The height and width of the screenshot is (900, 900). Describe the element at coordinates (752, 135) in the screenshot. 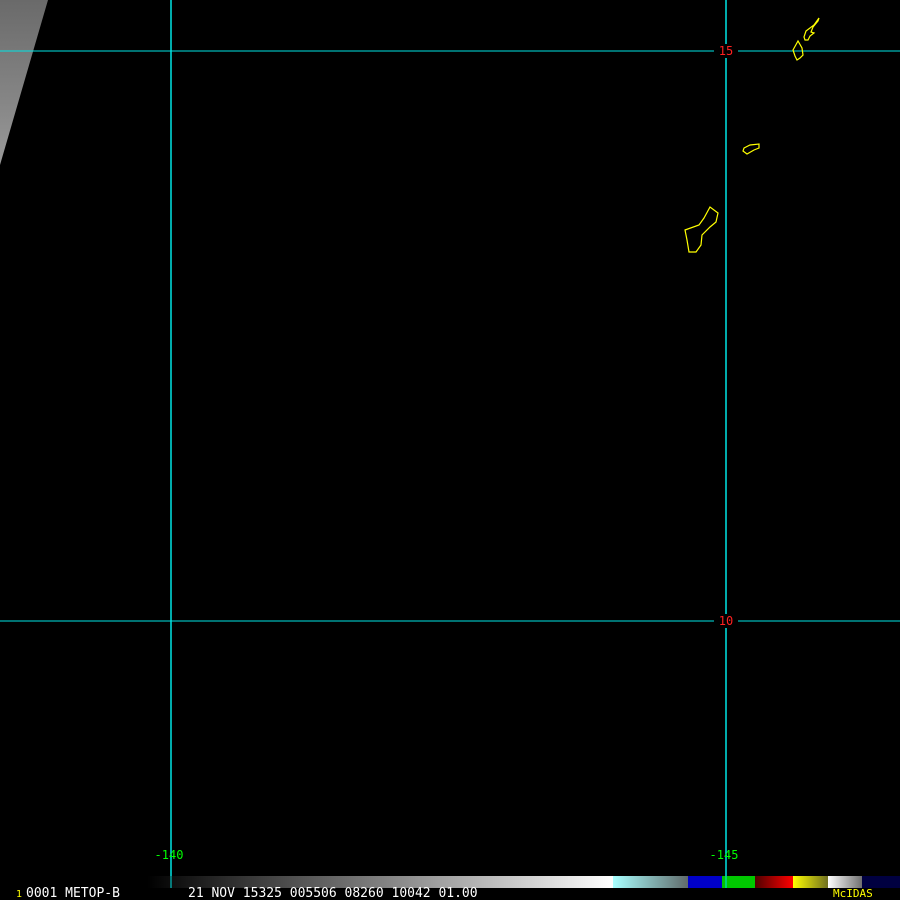

I see `coastlines` at that location.